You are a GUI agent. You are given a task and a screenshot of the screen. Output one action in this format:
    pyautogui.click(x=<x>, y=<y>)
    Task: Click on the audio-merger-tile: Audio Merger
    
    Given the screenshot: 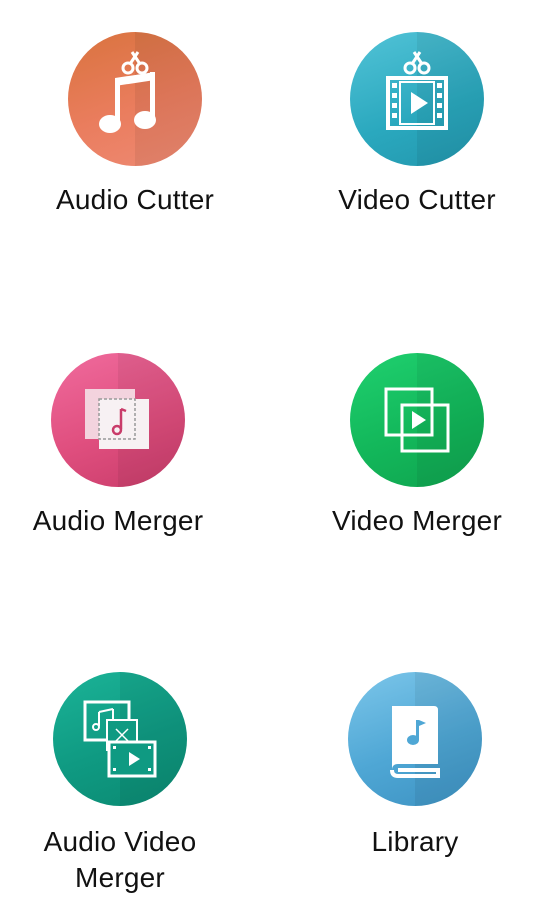 What is the action you would take?
    pyautogui.click(x=126, y=446)
    